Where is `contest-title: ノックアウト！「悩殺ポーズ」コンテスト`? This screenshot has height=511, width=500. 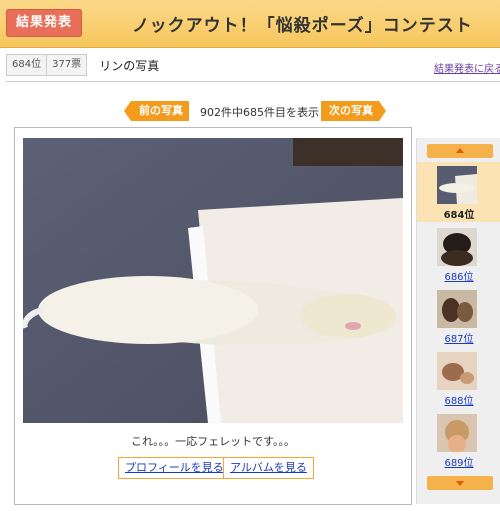 contest-title: ノックアウト！「悩殺ポーズ」コンテスト is located at coordinates (302, 26).